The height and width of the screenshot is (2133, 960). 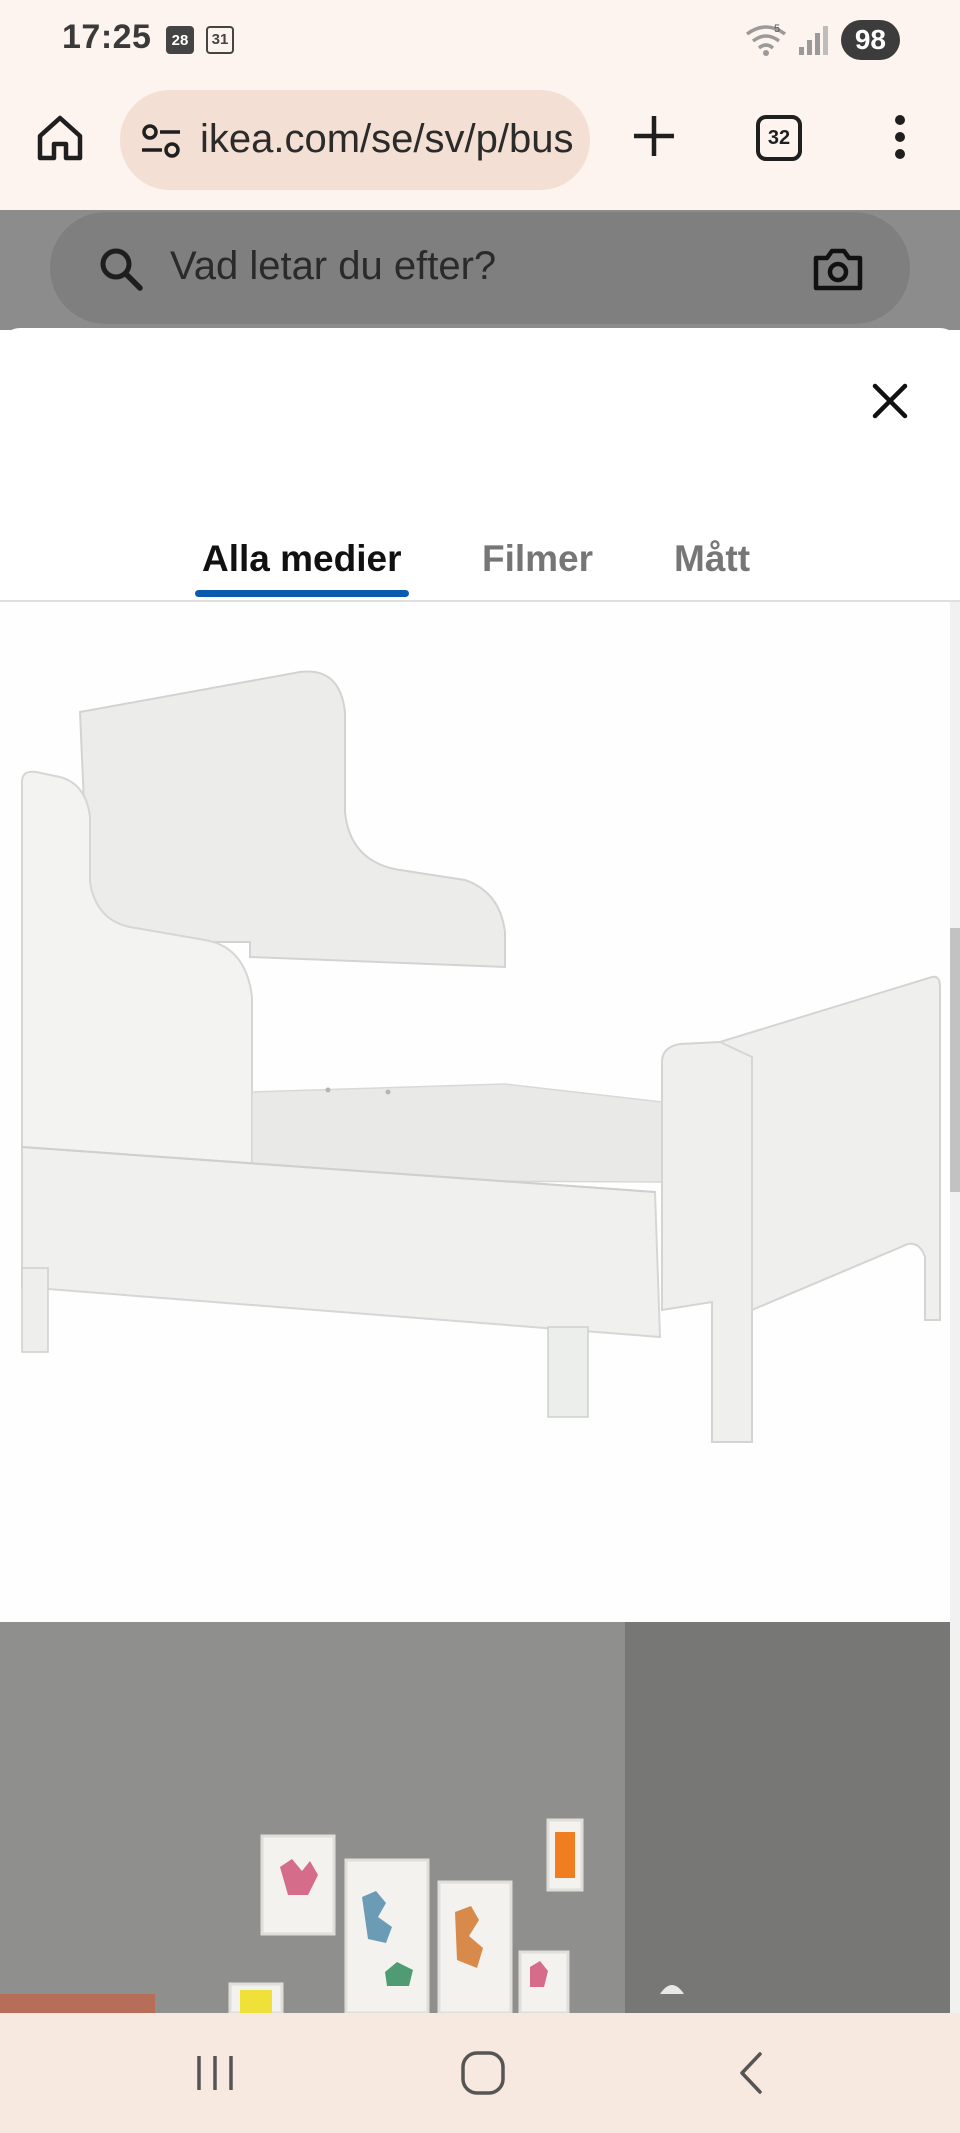 I want to click on plus-icon, so click(x=654, y=136).